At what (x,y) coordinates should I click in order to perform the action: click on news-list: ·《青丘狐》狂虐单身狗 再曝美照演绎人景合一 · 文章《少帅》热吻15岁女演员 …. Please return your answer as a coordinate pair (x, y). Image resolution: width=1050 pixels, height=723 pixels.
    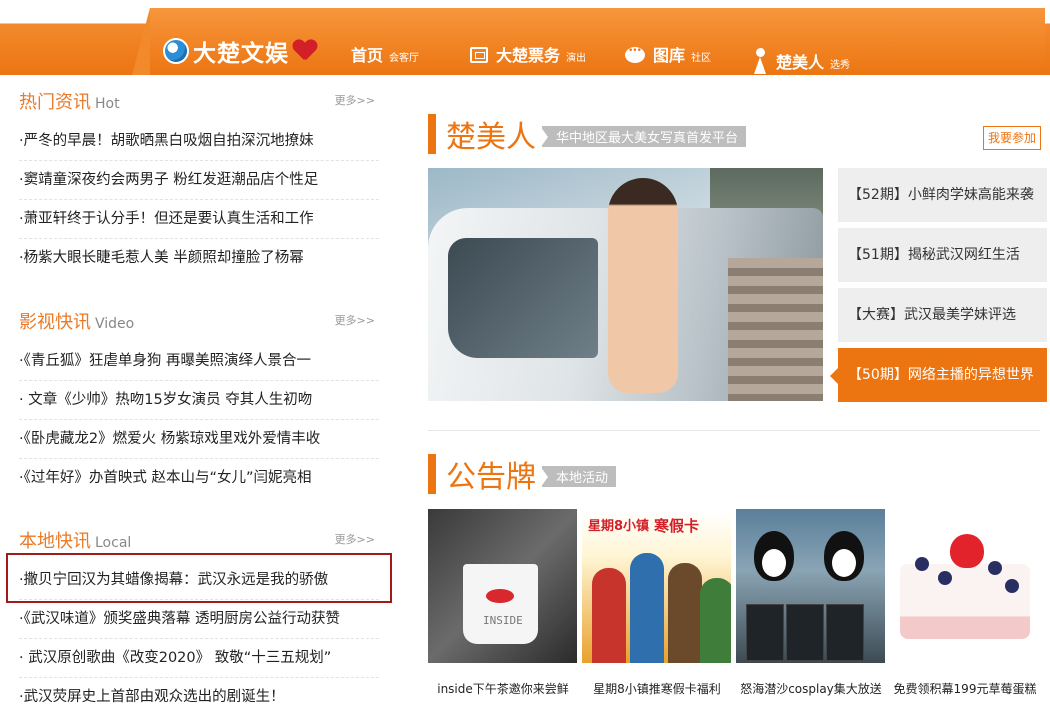
    Looking at the image, I should click on (199, 419).